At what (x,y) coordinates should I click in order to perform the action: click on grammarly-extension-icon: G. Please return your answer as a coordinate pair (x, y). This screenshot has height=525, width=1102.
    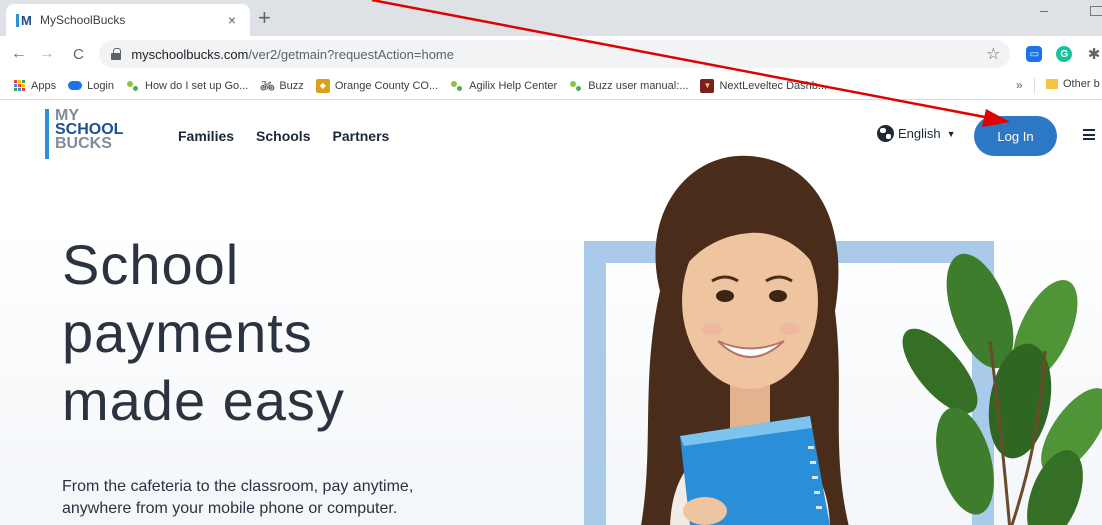
    Looking at the image, I should click on (1064, 54).